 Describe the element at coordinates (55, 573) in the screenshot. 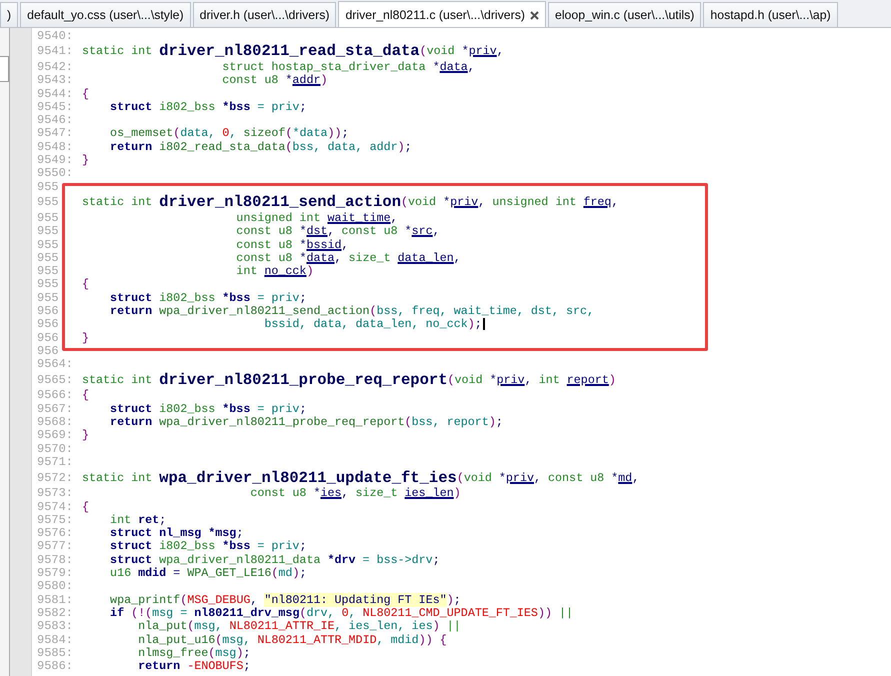

I see `line-number: 9579:` at that location.